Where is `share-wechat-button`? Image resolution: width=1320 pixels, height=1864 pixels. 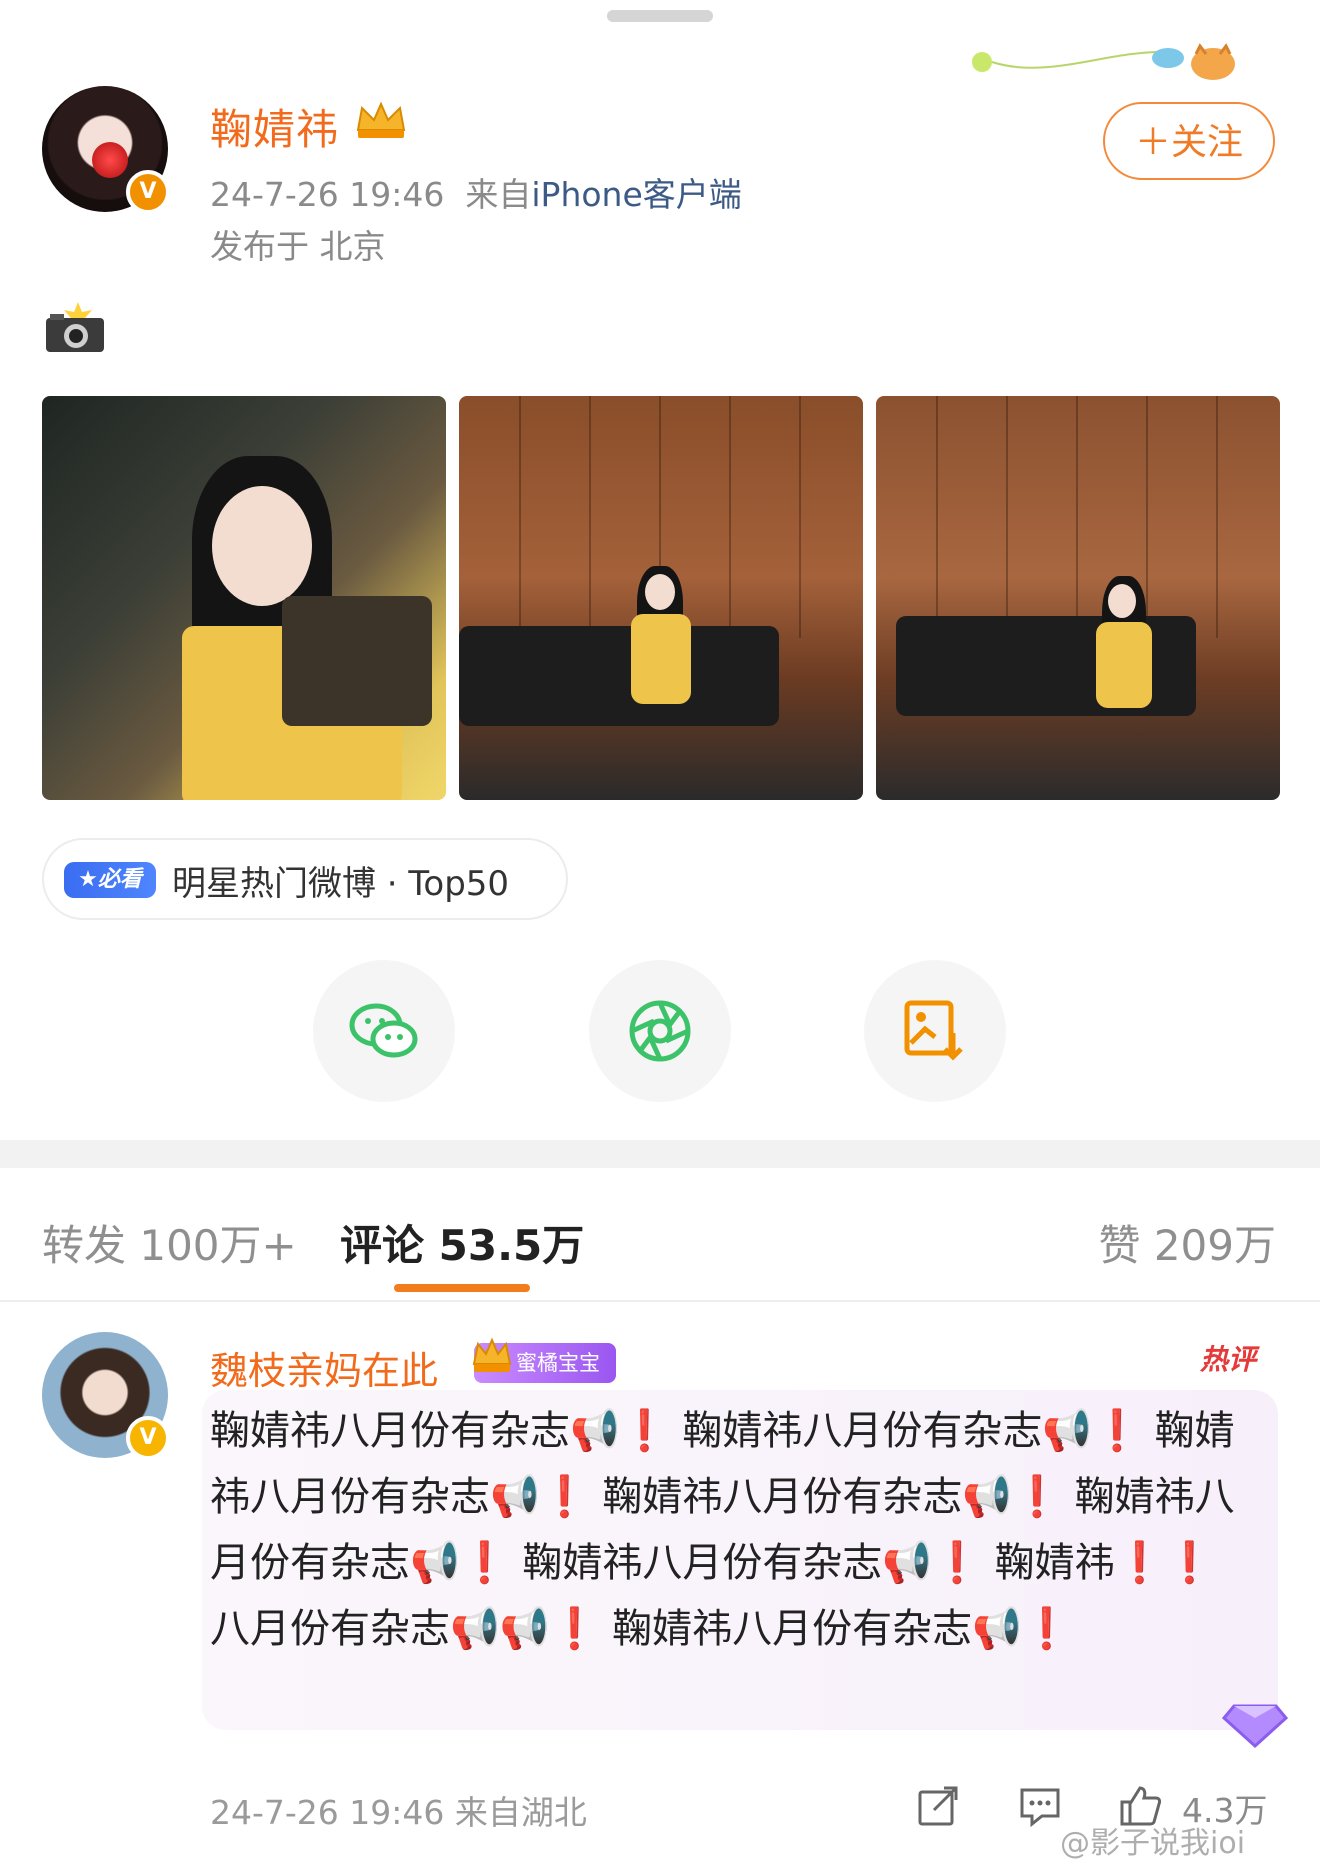 share-wechat-button is located at coordinates (384, 1031).